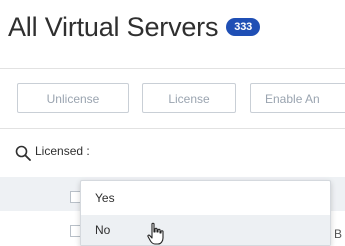 This screenshot has width=345, height=246. Describe the element at coordinates (189, 98) in the screenshot. I see `license-button: License` at that location.